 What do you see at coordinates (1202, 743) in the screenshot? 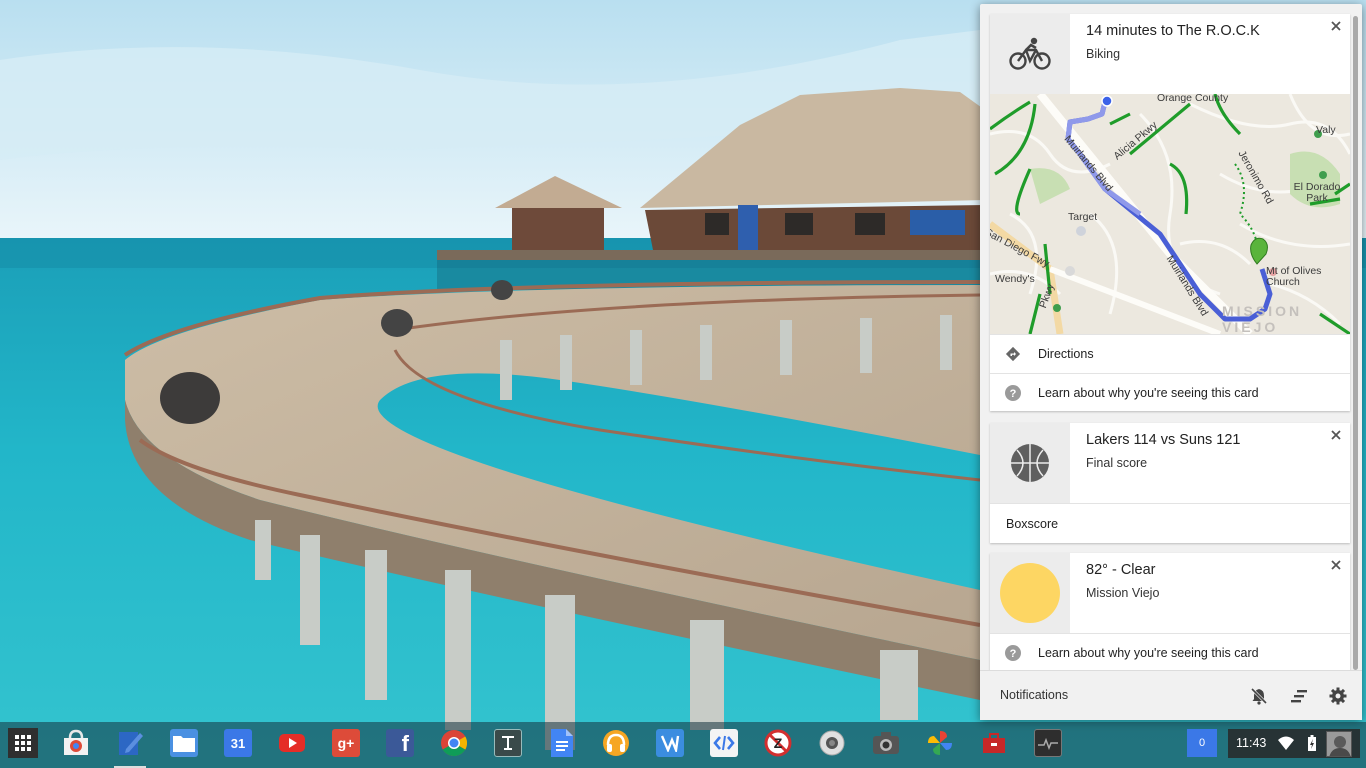
I see `notification-count-badge: 0` at bounding box center [1202, 743].